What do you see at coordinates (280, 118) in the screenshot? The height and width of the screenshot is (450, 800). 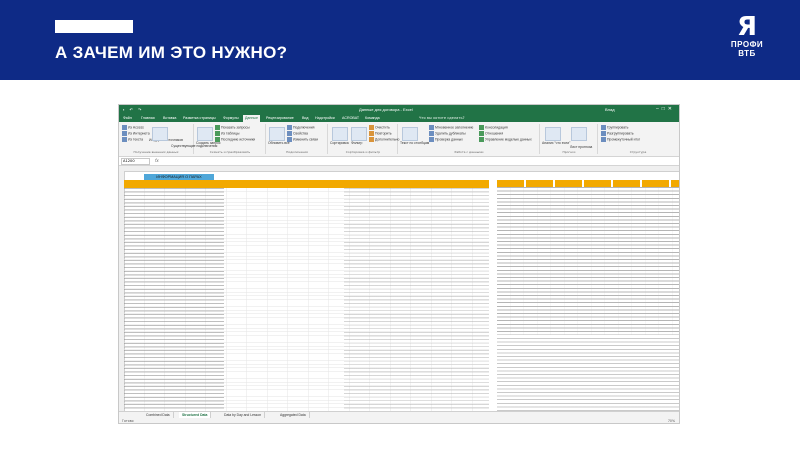 I see `tab-review: Рецензирование` at bounding box center [280, 118].